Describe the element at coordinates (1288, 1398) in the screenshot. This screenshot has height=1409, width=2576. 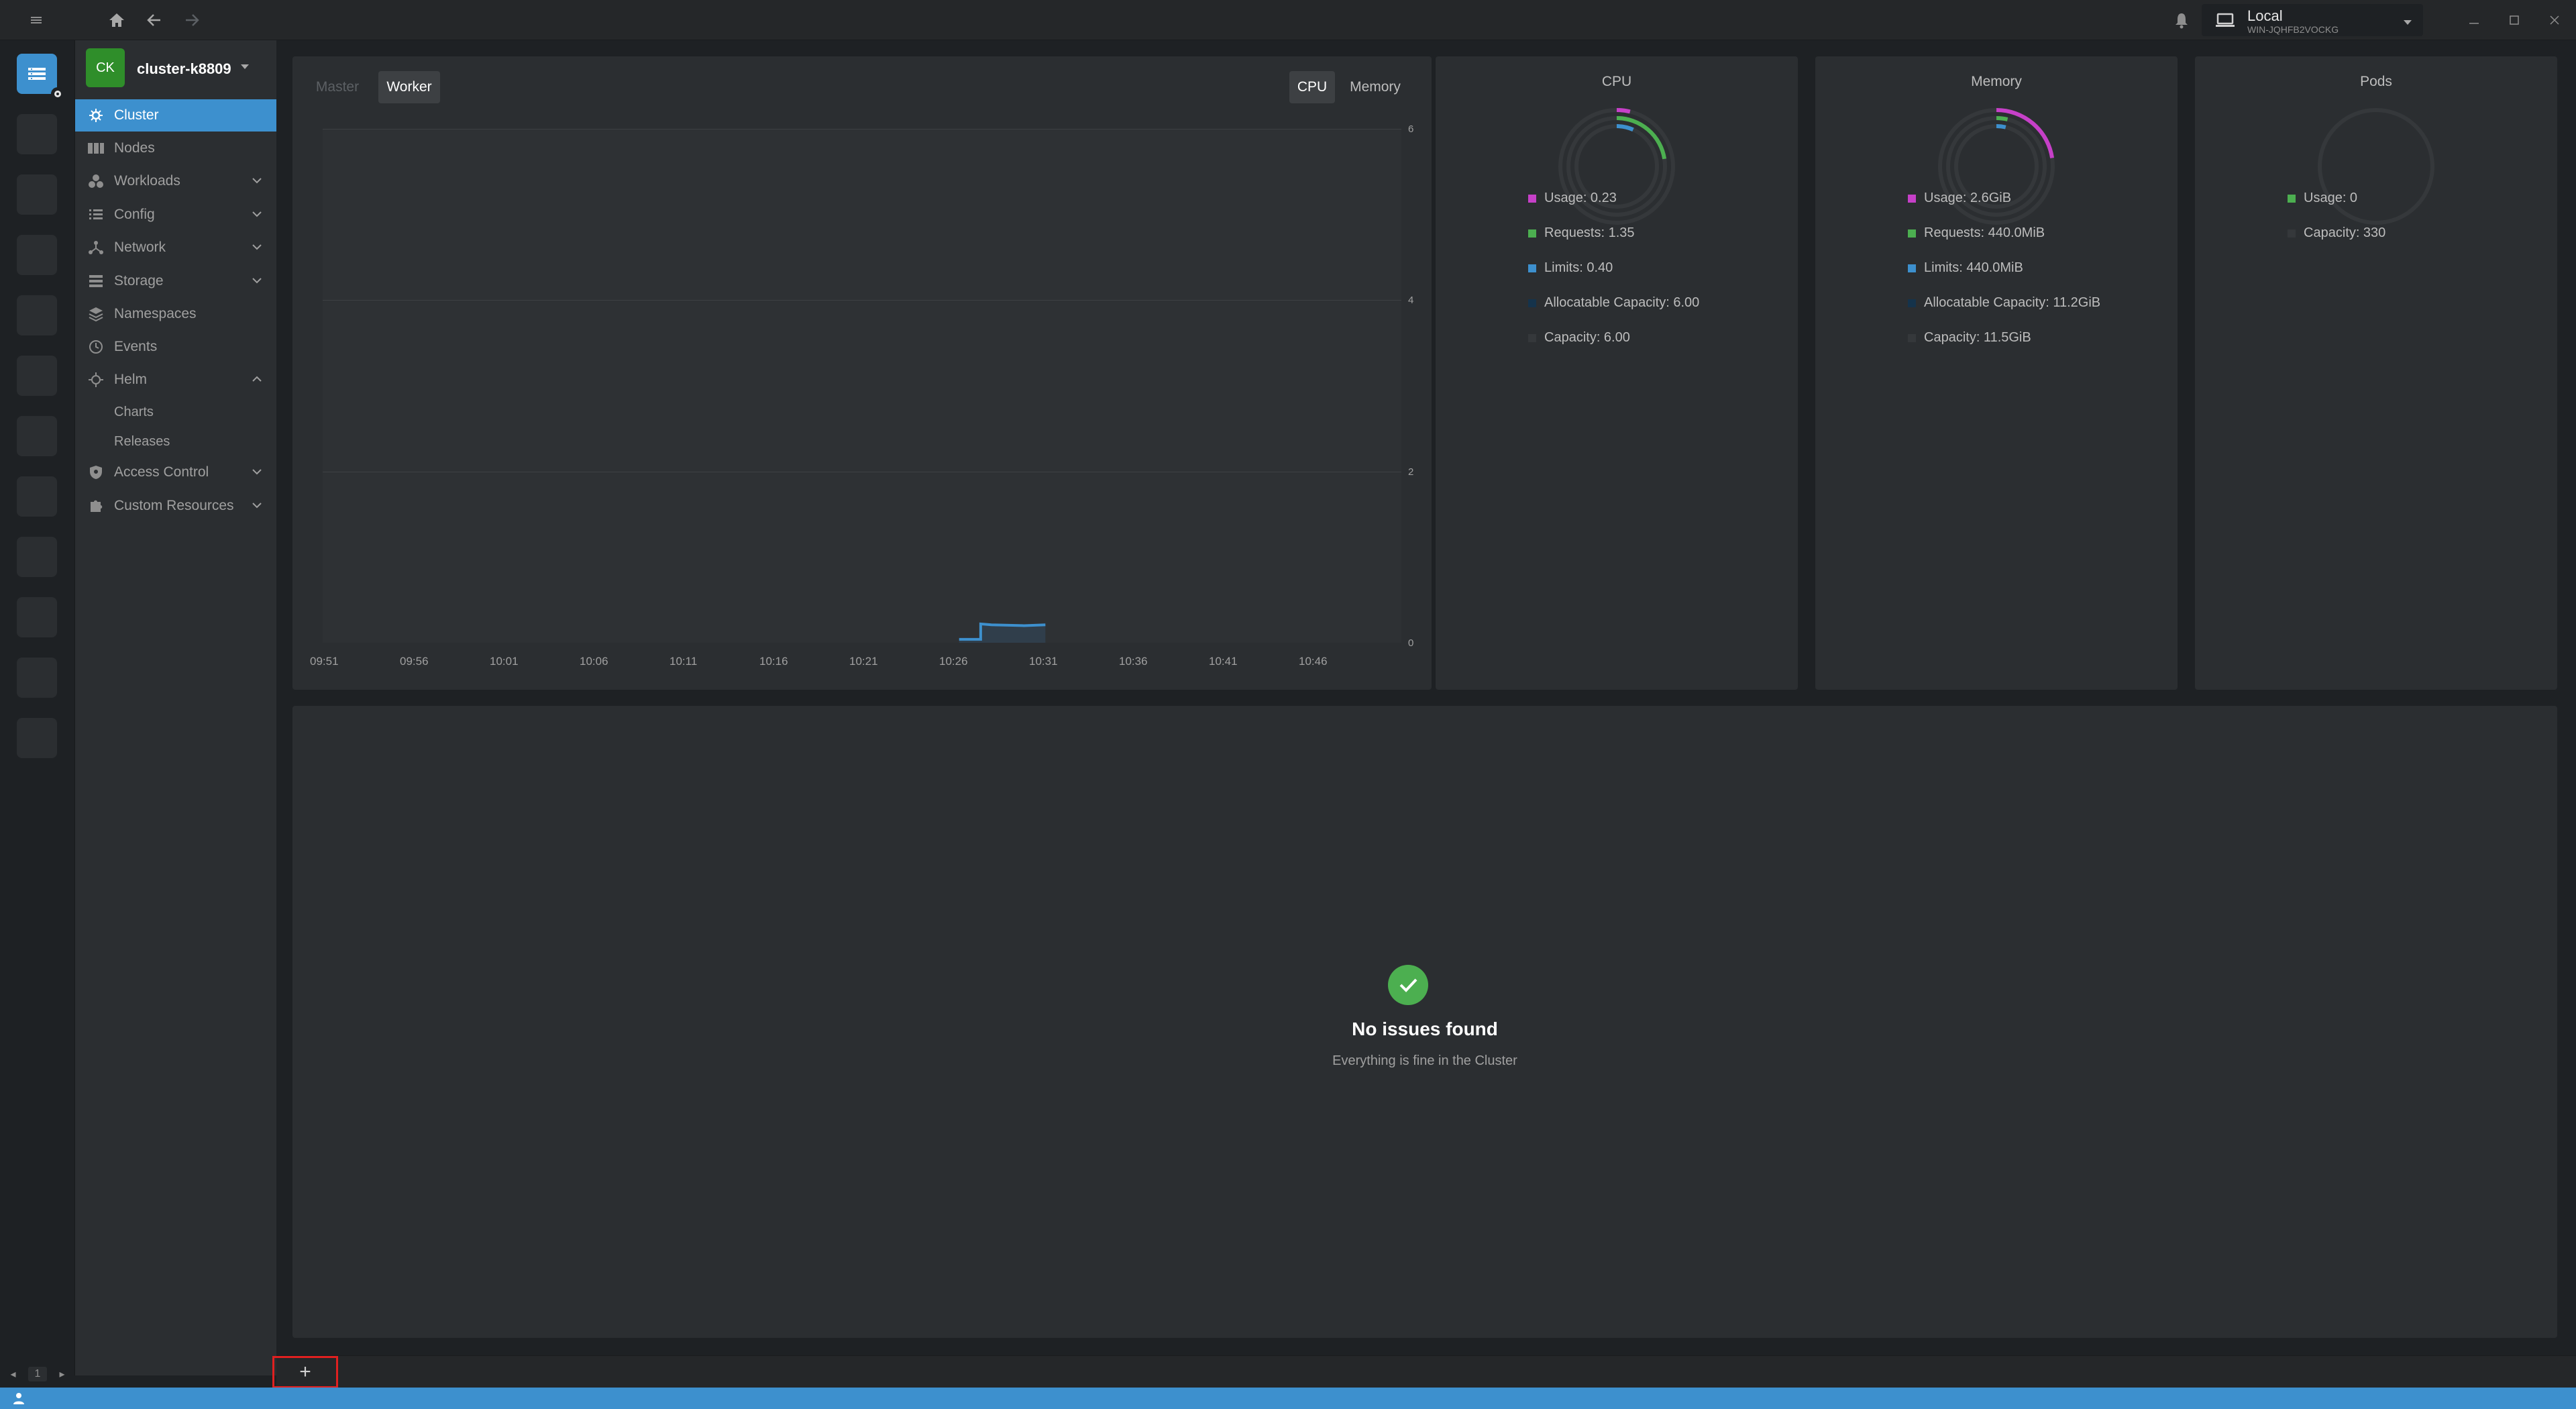
I see `status-bar` at that location.